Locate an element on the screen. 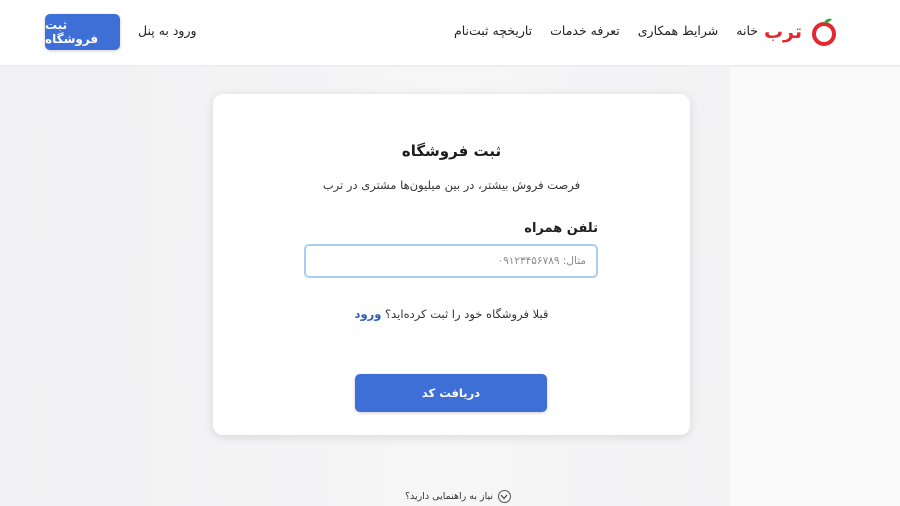  nav-item-terms: شرایط همکاری is located at coordinates (678, 30).